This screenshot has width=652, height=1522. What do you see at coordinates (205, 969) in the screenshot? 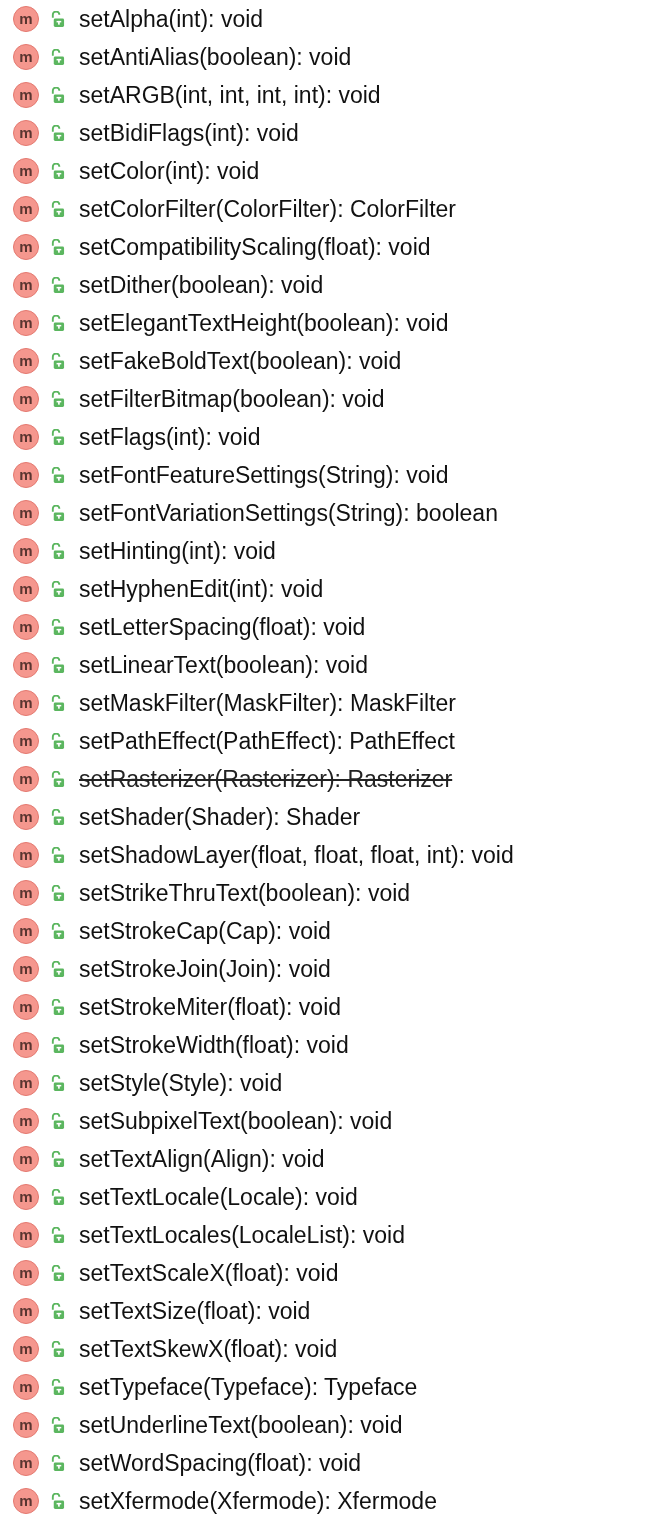
I see `method-signature: setStrokeJoin(Join): void` at bounding box center [205, 969].